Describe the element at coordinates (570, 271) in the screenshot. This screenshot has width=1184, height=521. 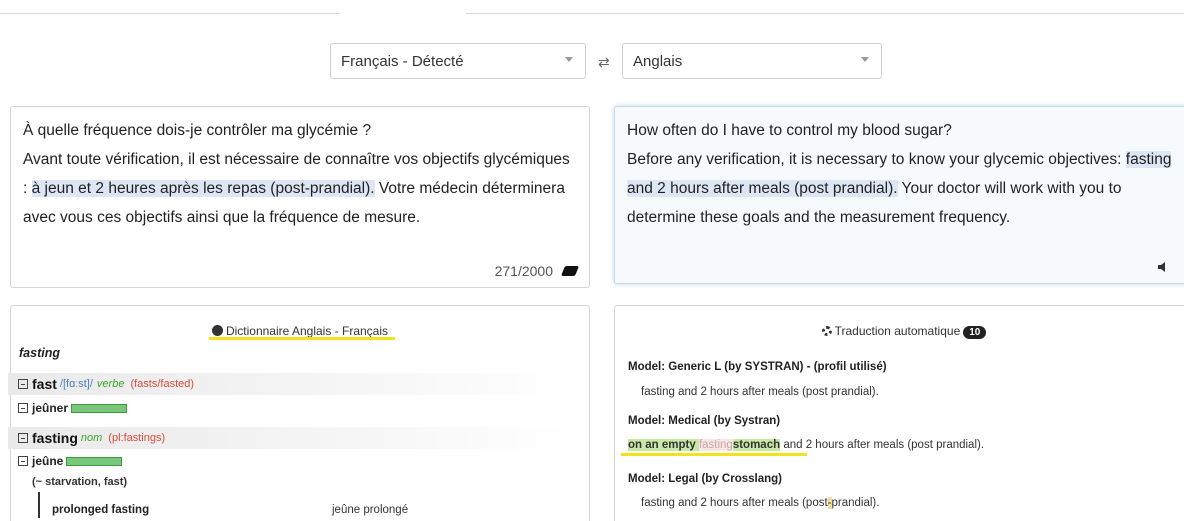
I see `eraser-icon` at that location.